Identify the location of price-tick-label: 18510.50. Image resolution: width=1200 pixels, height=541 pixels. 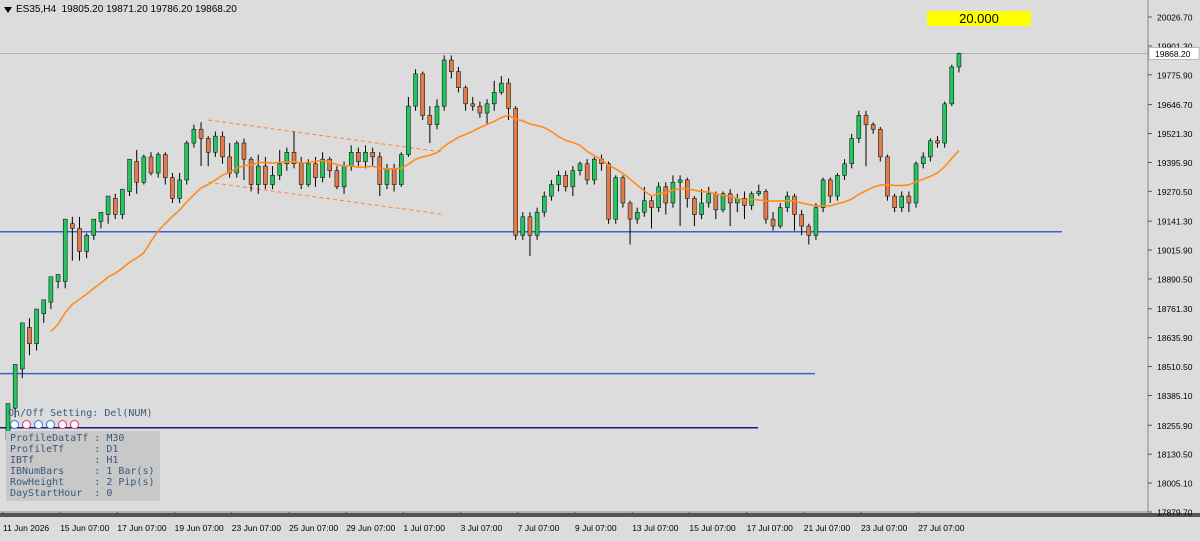
(1175, 367).